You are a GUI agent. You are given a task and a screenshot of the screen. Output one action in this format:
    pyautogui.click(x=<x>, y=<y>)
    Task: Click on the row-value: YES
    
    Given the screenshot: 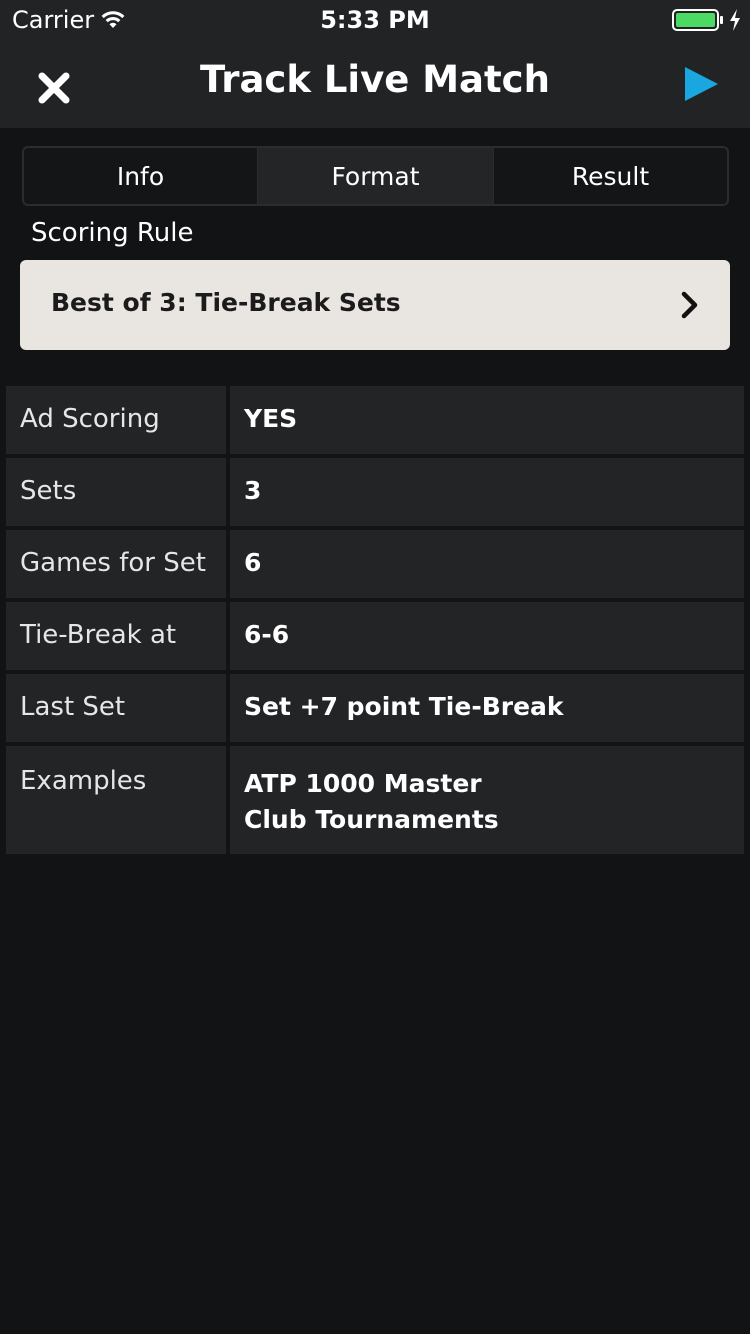 What is the action you would take?
    pyautogui.click(x=487, y=420)
    